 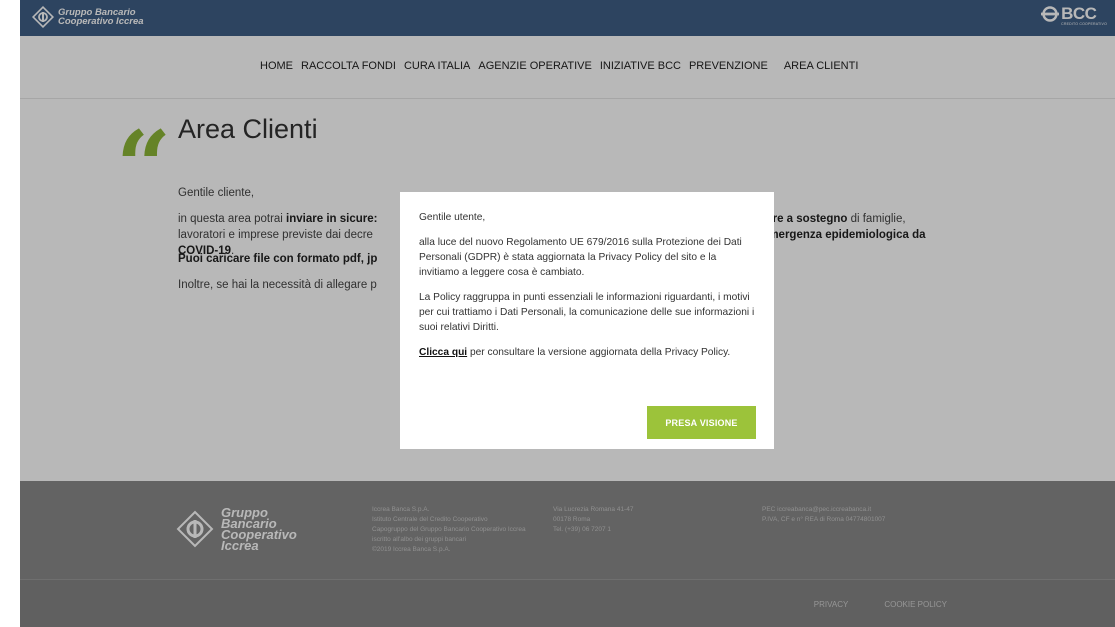 What do you see at coordinates (443, 352) in the screenshot?
I see `privacy-policy-link: Clicca qui` at bounding box center [443, 352].